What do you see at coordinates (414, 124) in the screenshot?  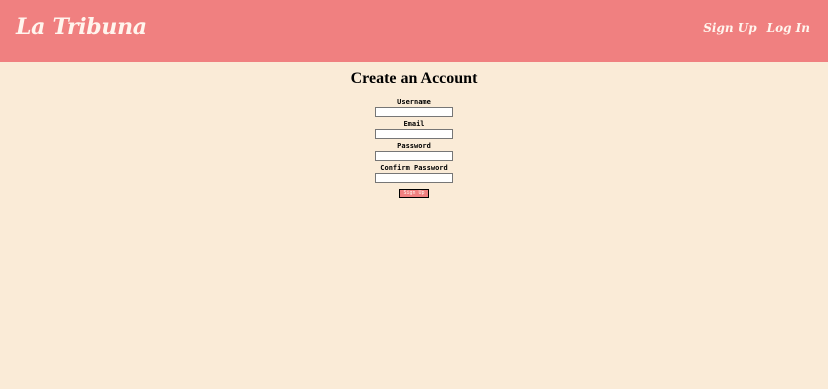 I see `email-label: Email` at bounding box center [414, 124].